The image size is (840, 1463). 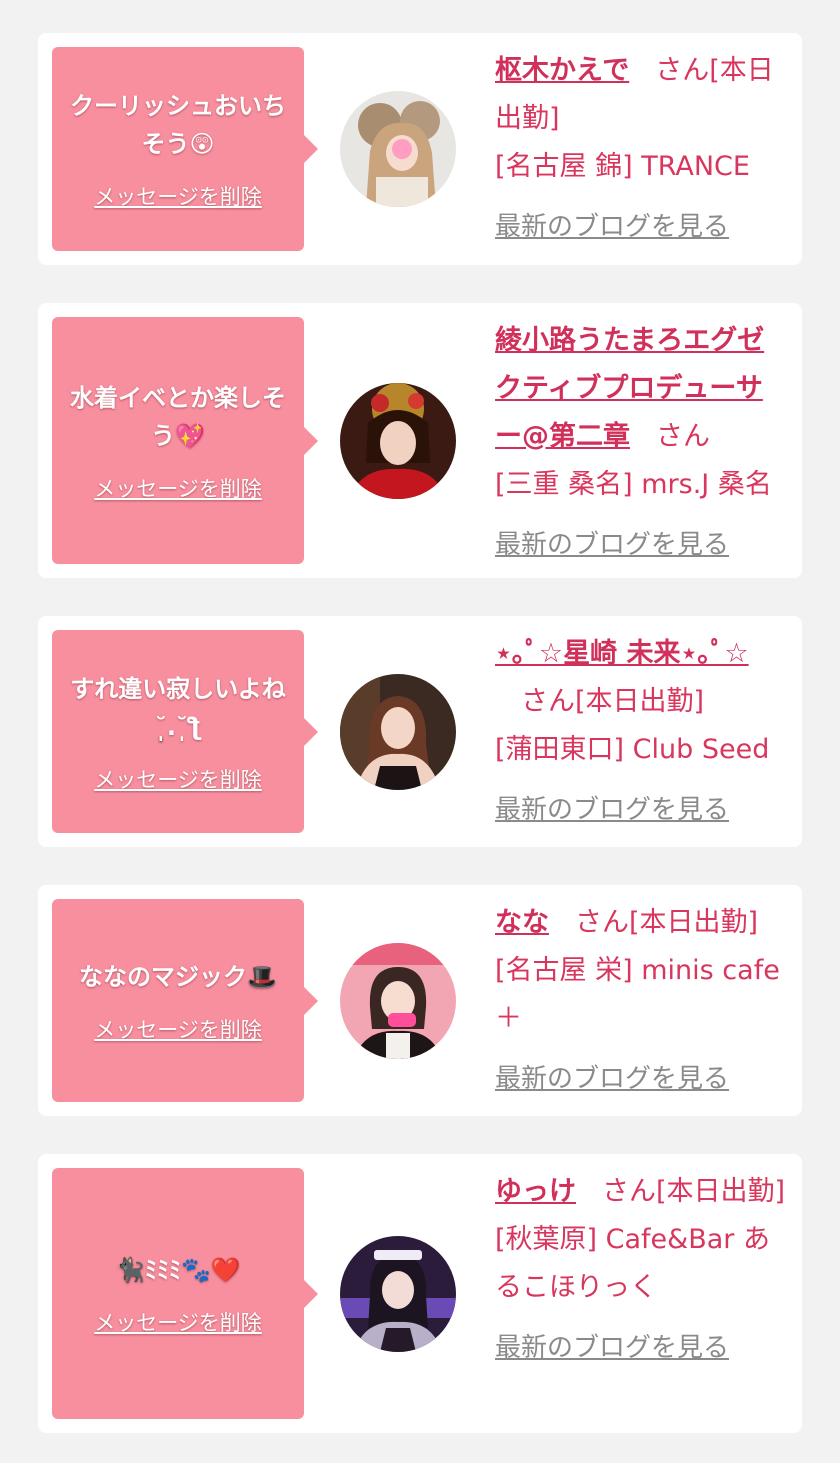 I want to click on cast-name-link: ゆっけ, so click(x=535, y=1191).